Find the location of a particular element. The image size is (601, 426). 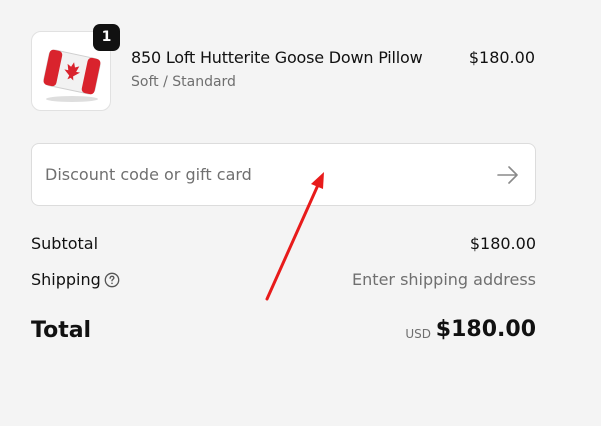

apply-discount-button is located at coordinates (508, 175).